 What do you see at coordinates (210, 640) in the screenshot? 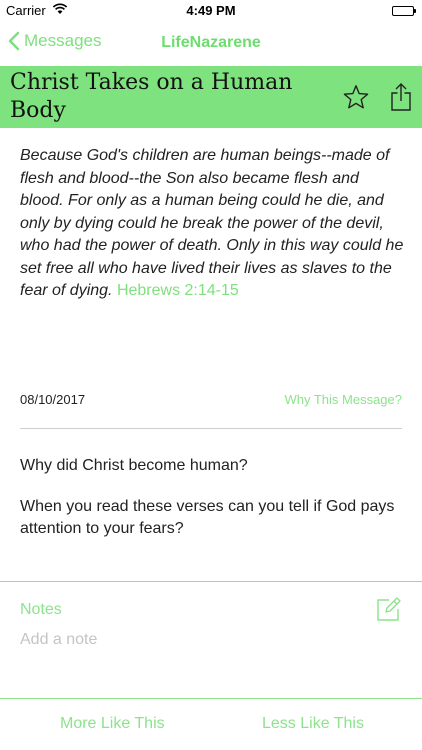
I see `note-input` at bounding box center [210, 640].